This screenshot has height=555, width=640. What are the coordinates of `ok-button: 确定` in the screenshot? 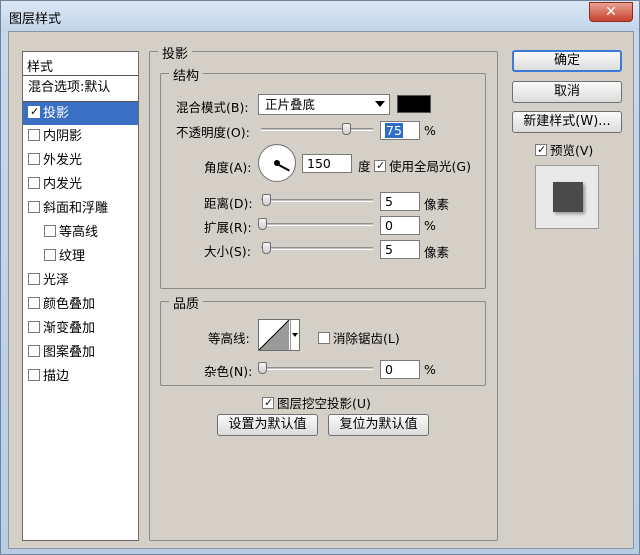 It's located at (567, 61).